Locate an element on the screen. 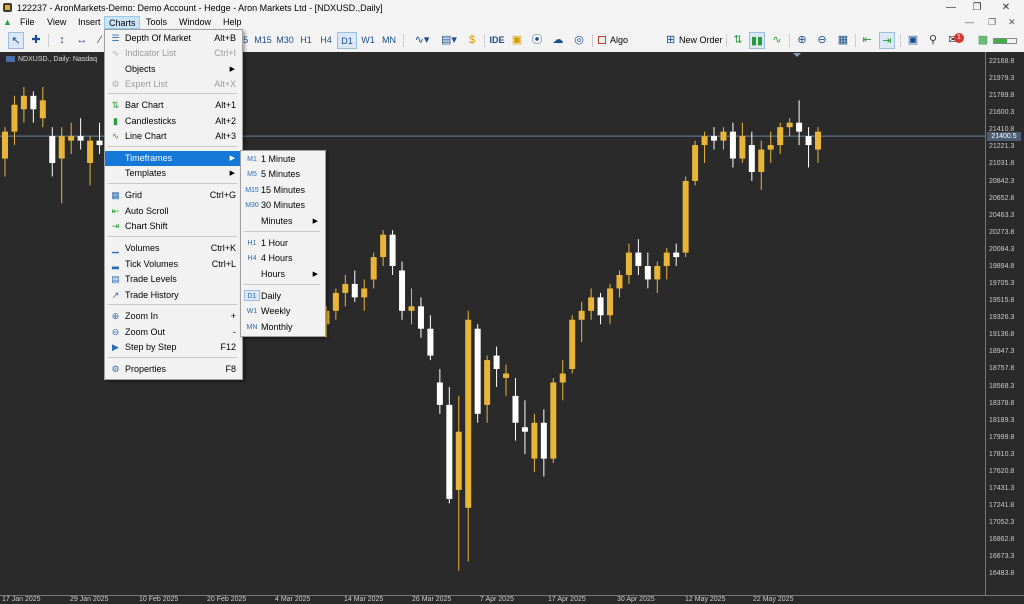  mdi-minimize-icon: — is located at coordinates (969, 22).